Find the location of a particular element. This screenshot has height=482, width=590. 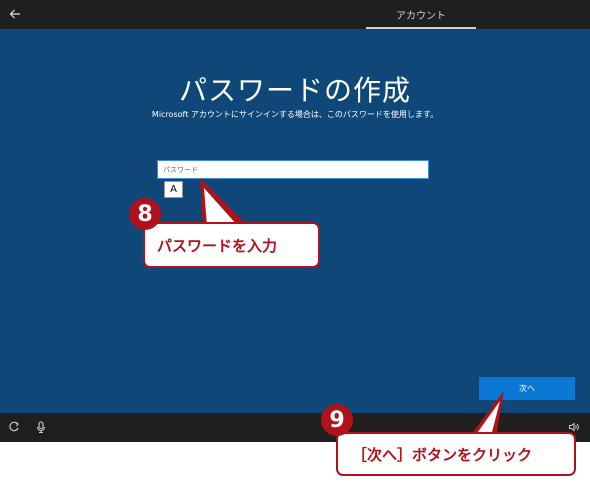

back-arrow-icon is located at coordinates (14, 14).